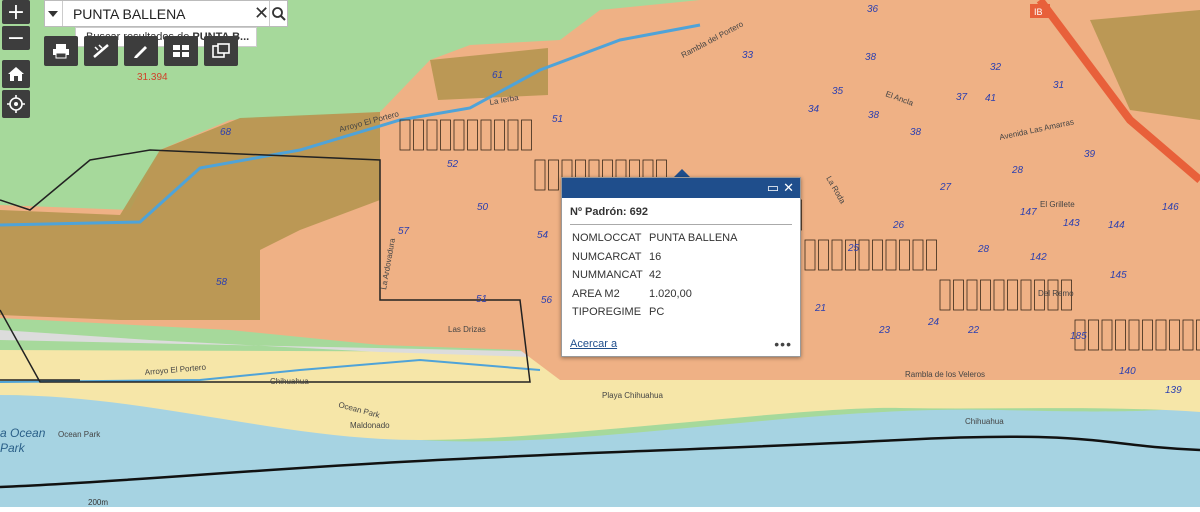 Image resolution: width=1200 pixels, height=512 pixels. Describe the element at coordinates (222, 282) in the screenshot. I see `parcel-label: 58` at that location.